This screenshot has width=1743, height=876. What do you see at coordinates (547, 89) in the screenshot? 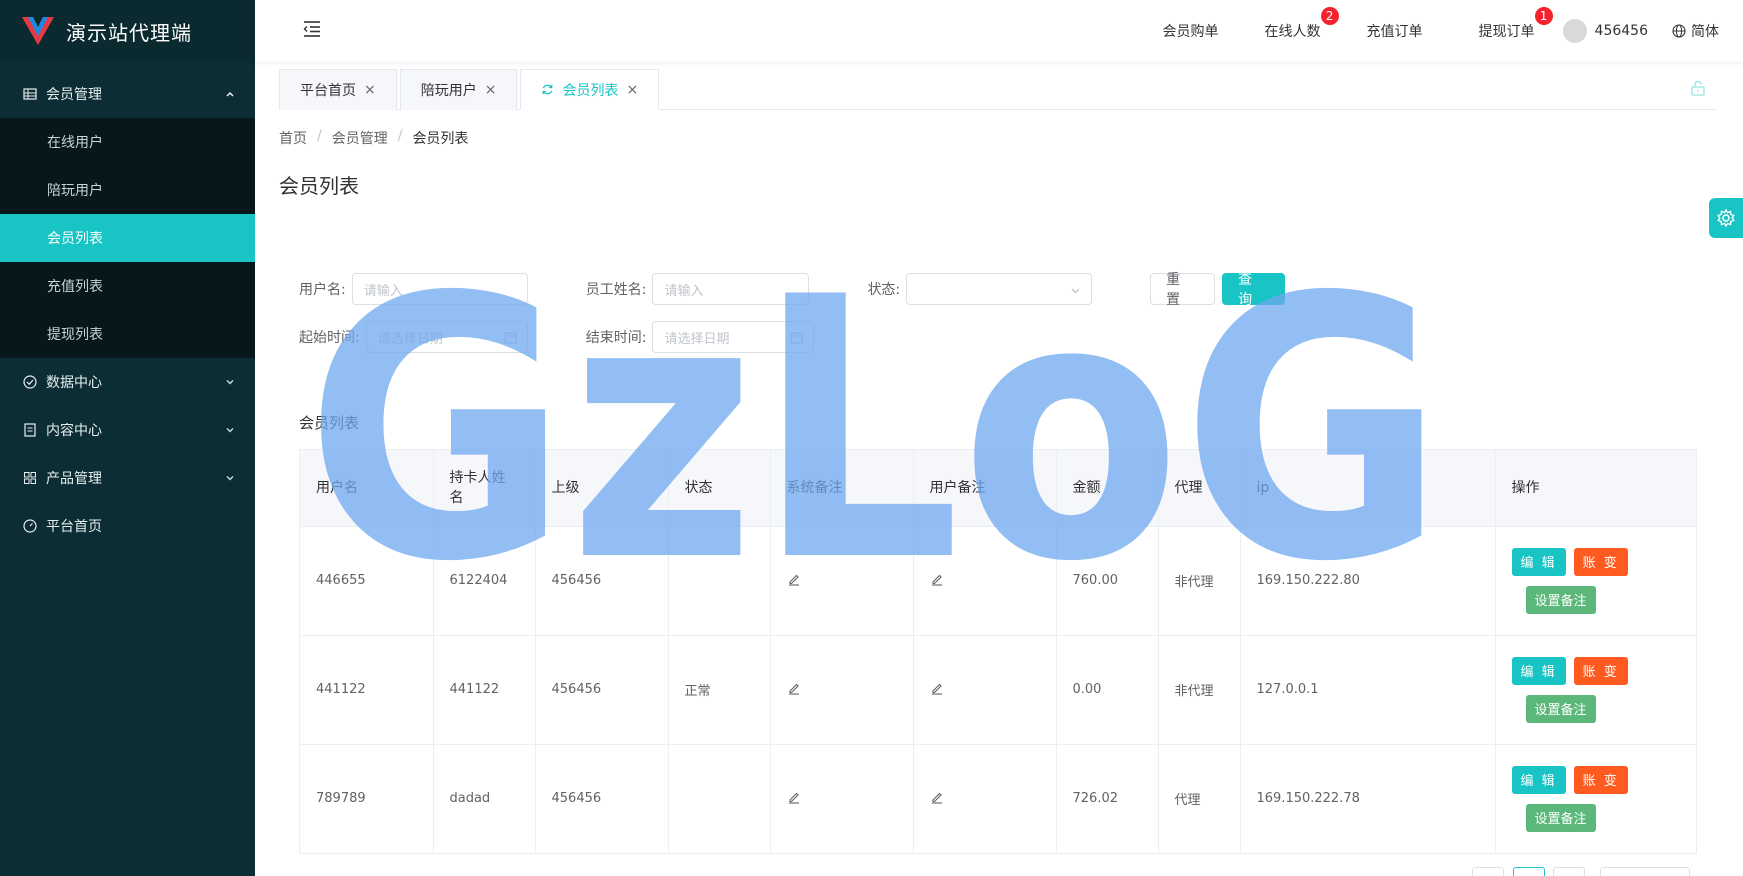
I see `refresh-icon` at bounding box center [547, 89].